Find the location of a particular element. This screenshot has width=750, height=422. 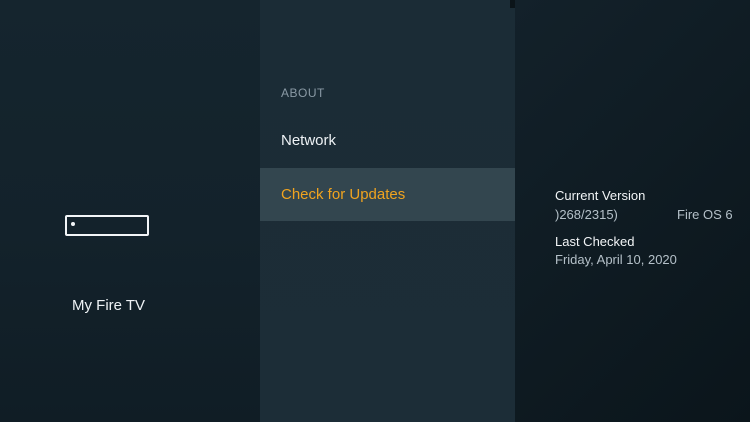

current-version-label: Current Version is located at coordinates (600, 195).